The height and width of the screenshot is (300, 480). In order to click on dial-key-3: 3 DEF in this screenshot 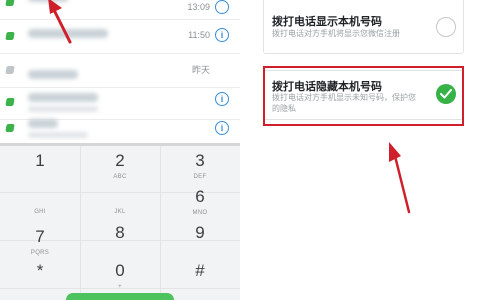, I will do `click(200, 167)`.